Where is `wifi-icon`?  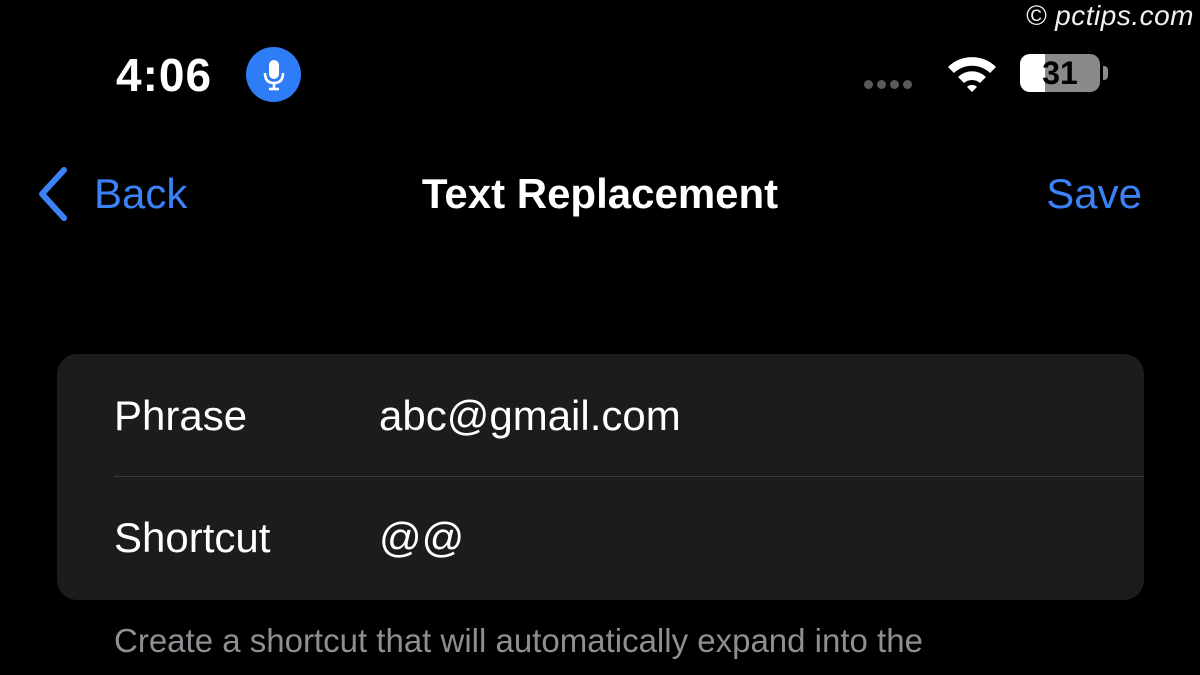
wifi-icon is located at coordinates (972, 76).